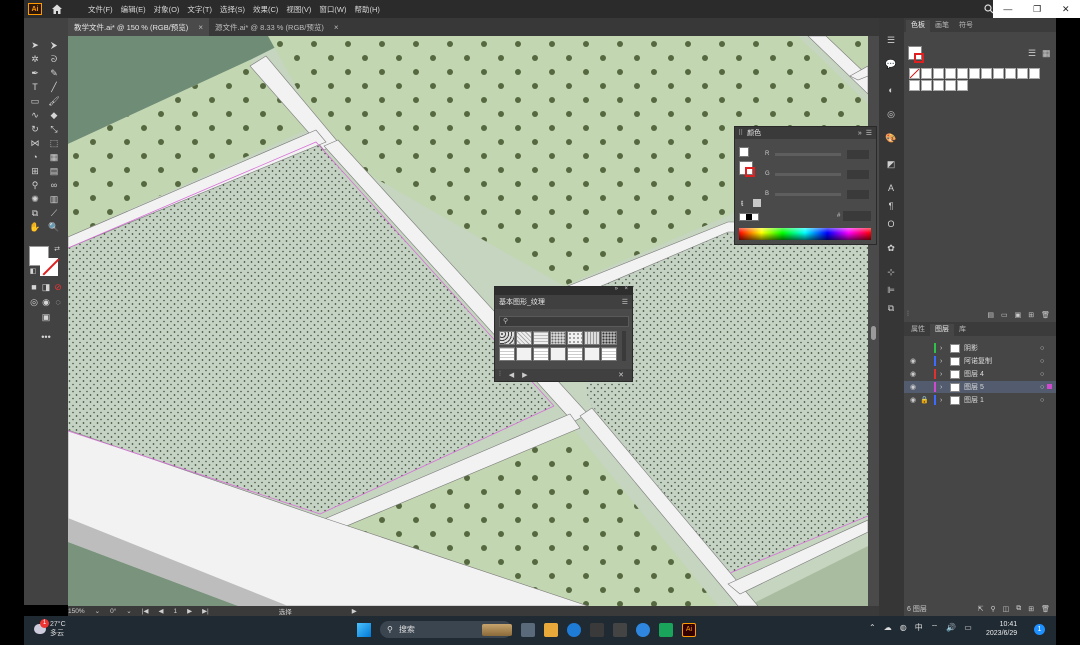 This screenshot has height=645, width=1080. What do you see at coordinates (990, 315) in the screenshot?
I see `show-kinds-icon: ▤` at bounding box center [990, 315].